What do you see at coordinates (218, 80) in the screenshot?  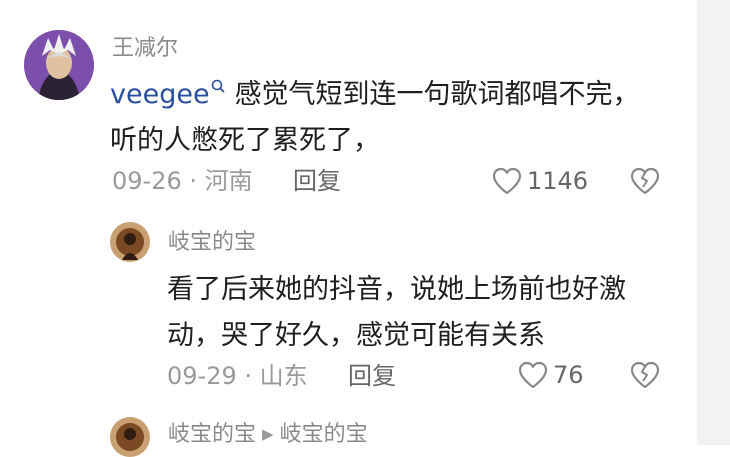 I see `search-icon` at bounding box center [218, 80].